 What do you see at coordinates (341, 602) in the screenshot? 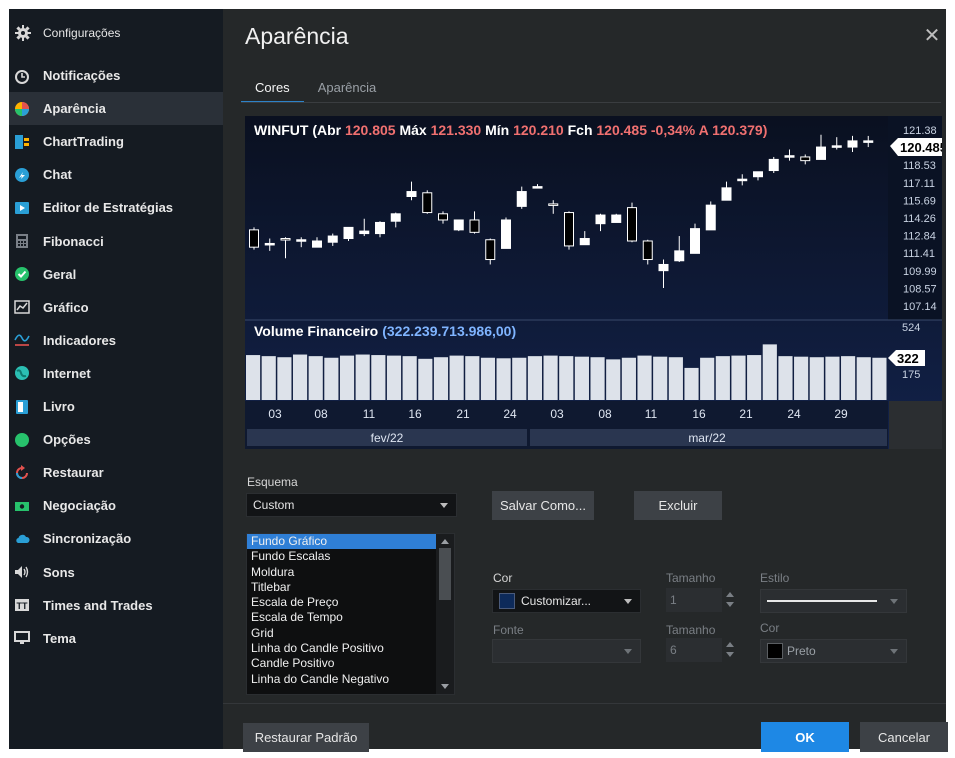
I see `list-item: Escala de Preço` at bounding box center [341, 602].